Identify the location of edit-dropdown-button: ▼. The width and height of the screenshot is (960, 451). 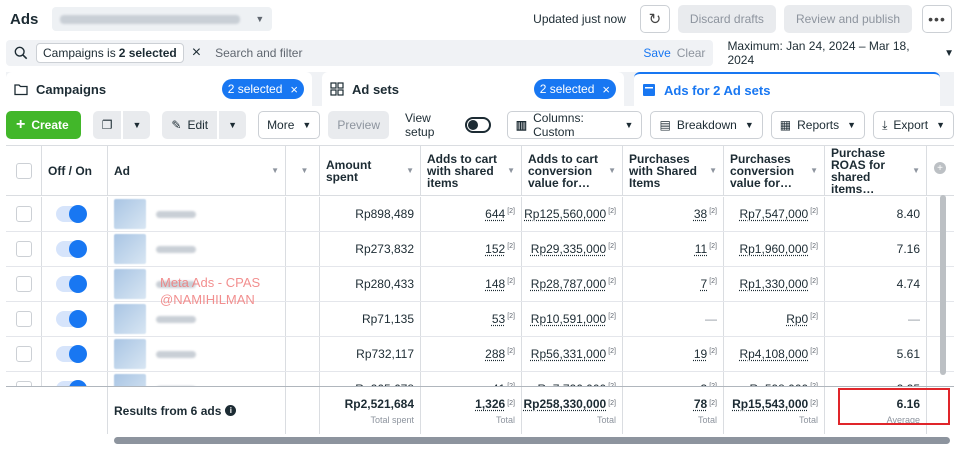
(233, 125).